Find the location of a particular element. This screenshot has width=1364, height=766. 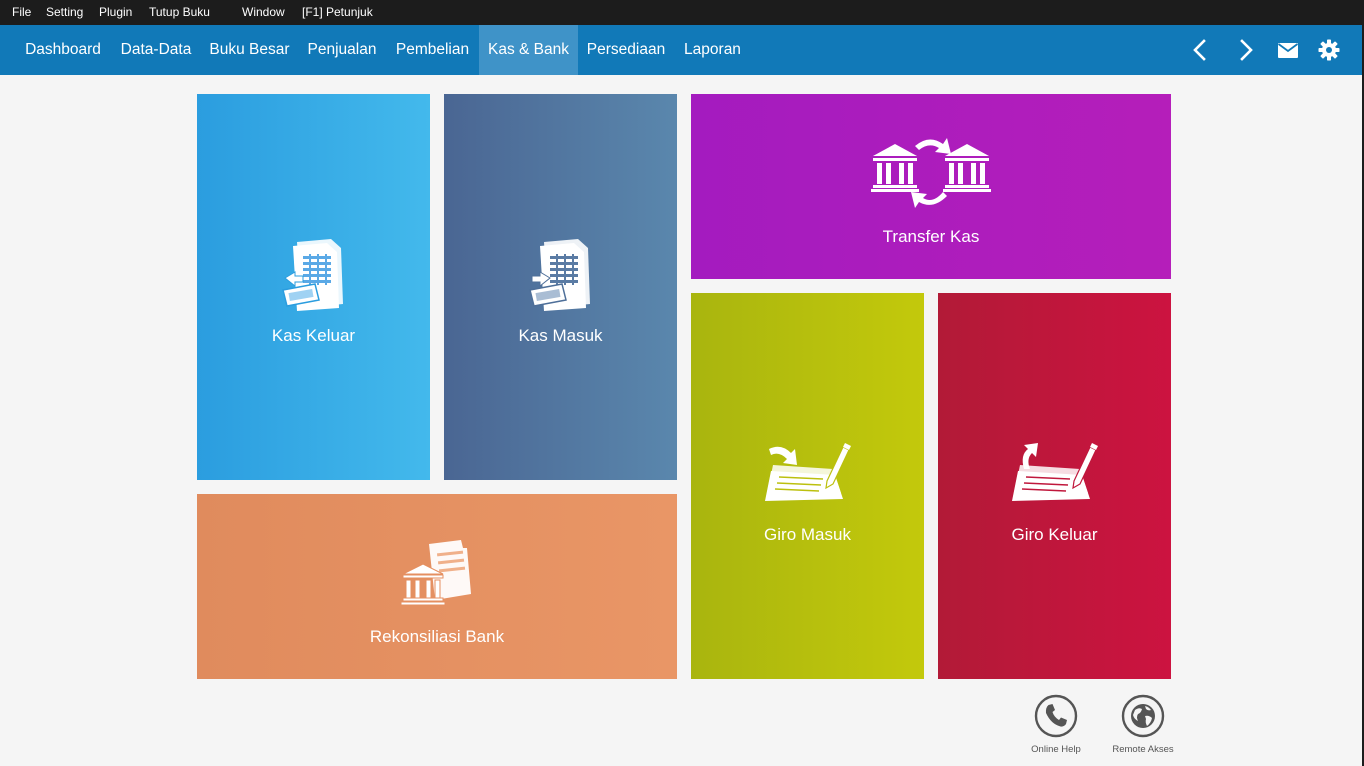

tile-giro-masuk-label: Giro Masuk is located at coordinates (807, 534).